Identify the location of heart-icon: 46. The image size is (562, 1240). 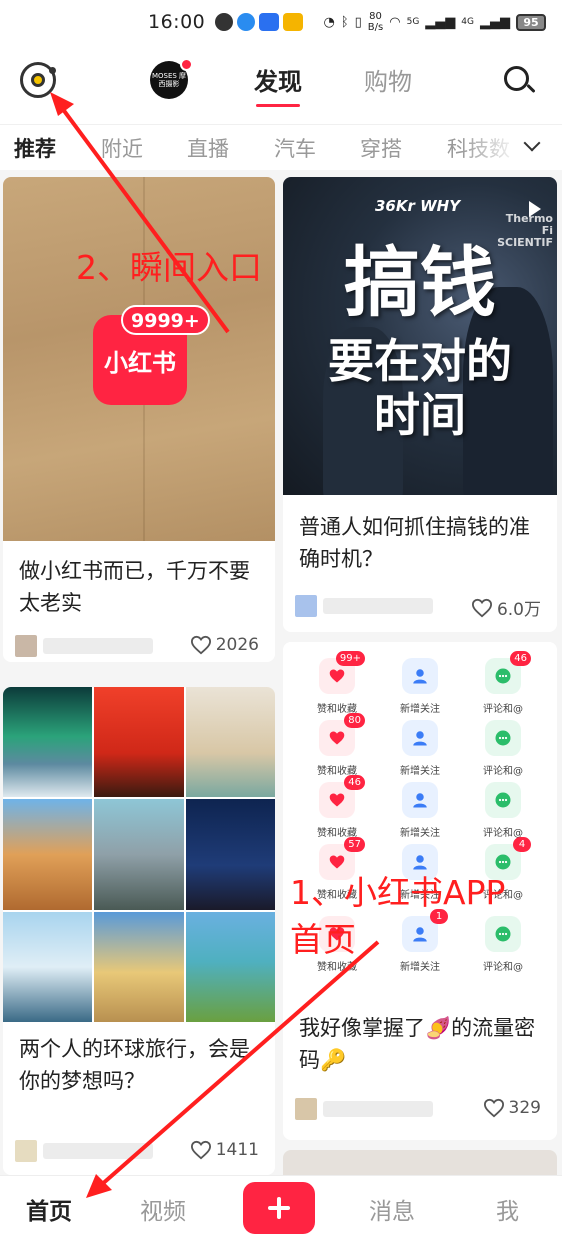
(342, 796).